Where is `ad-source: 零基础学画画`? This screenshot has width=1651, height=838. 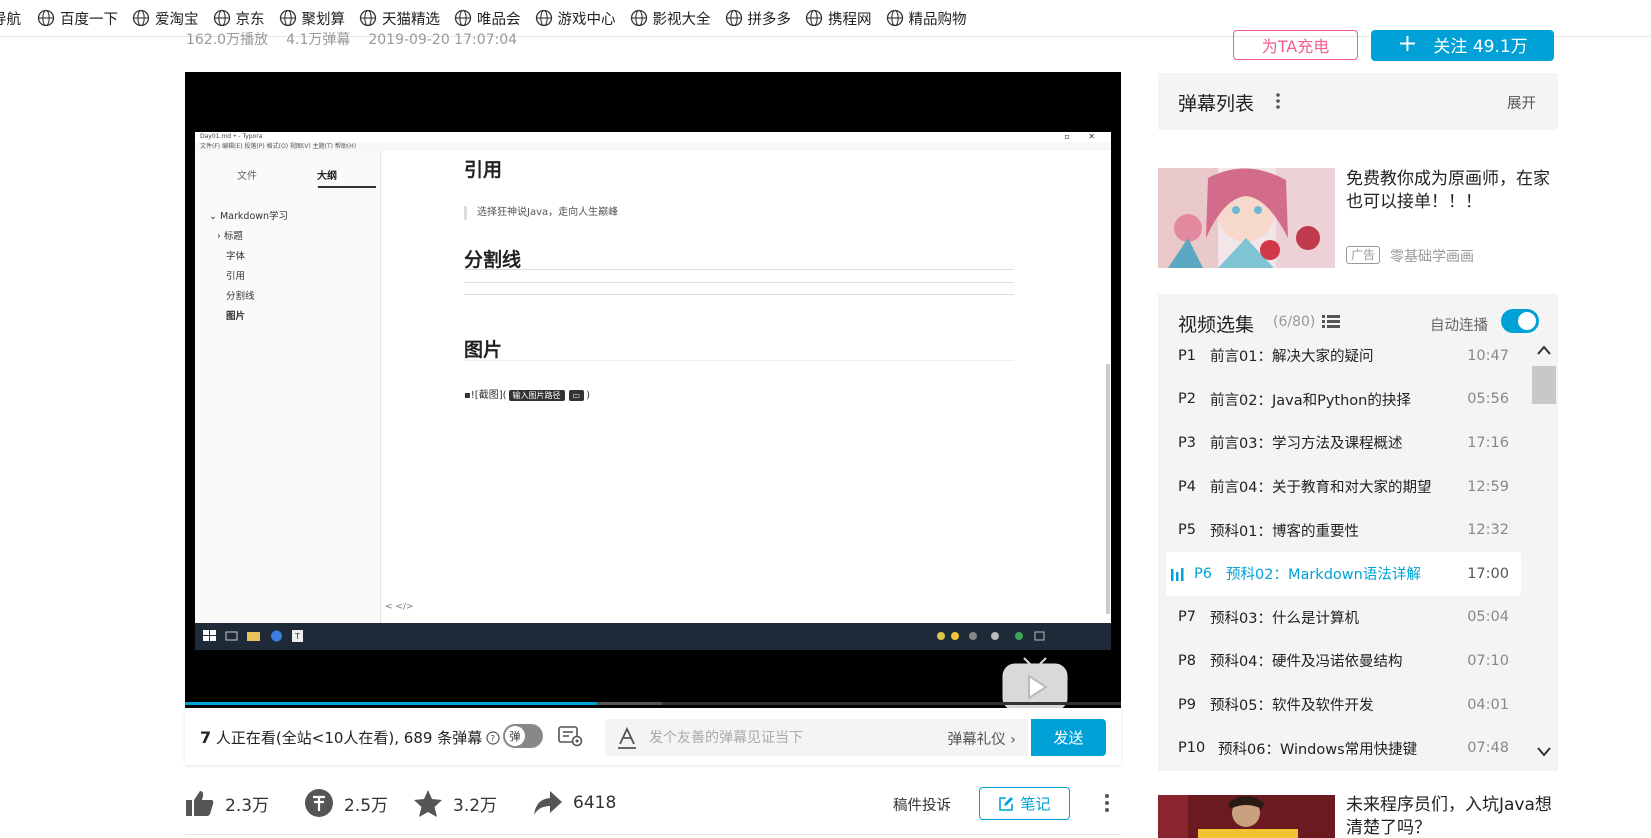 ad-source: 零基础学画画 is located at coordinates (1432, 256).